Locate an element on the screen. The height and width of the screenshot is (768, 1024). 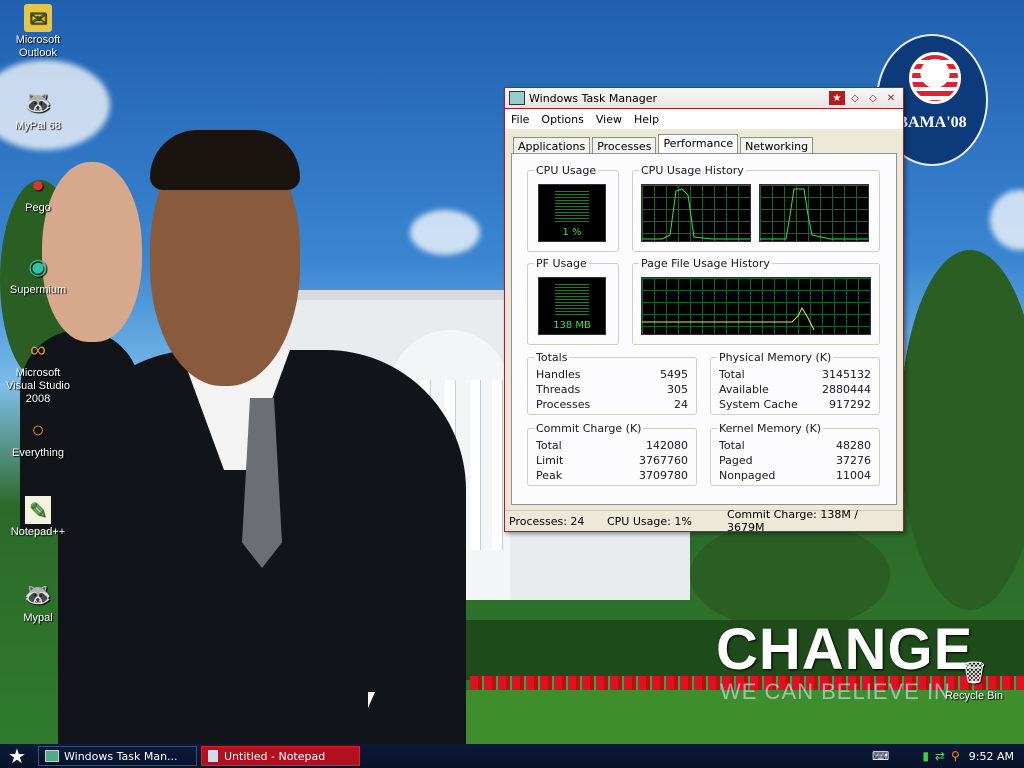
status-cpu: CPU Usage: 1% is located at coordinates (649, 521).